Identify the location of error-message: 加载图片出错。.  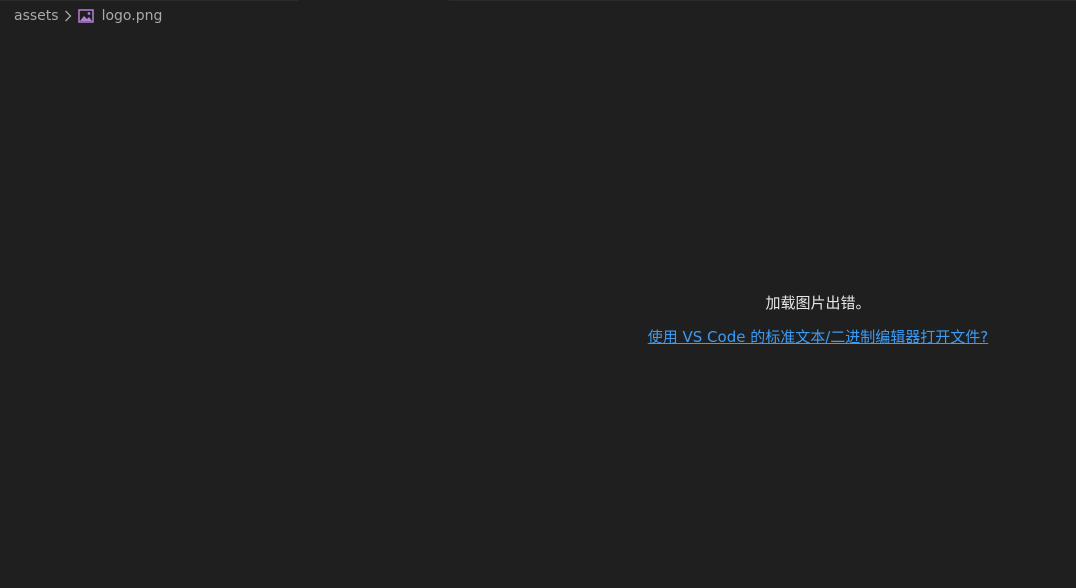
(818, 303).